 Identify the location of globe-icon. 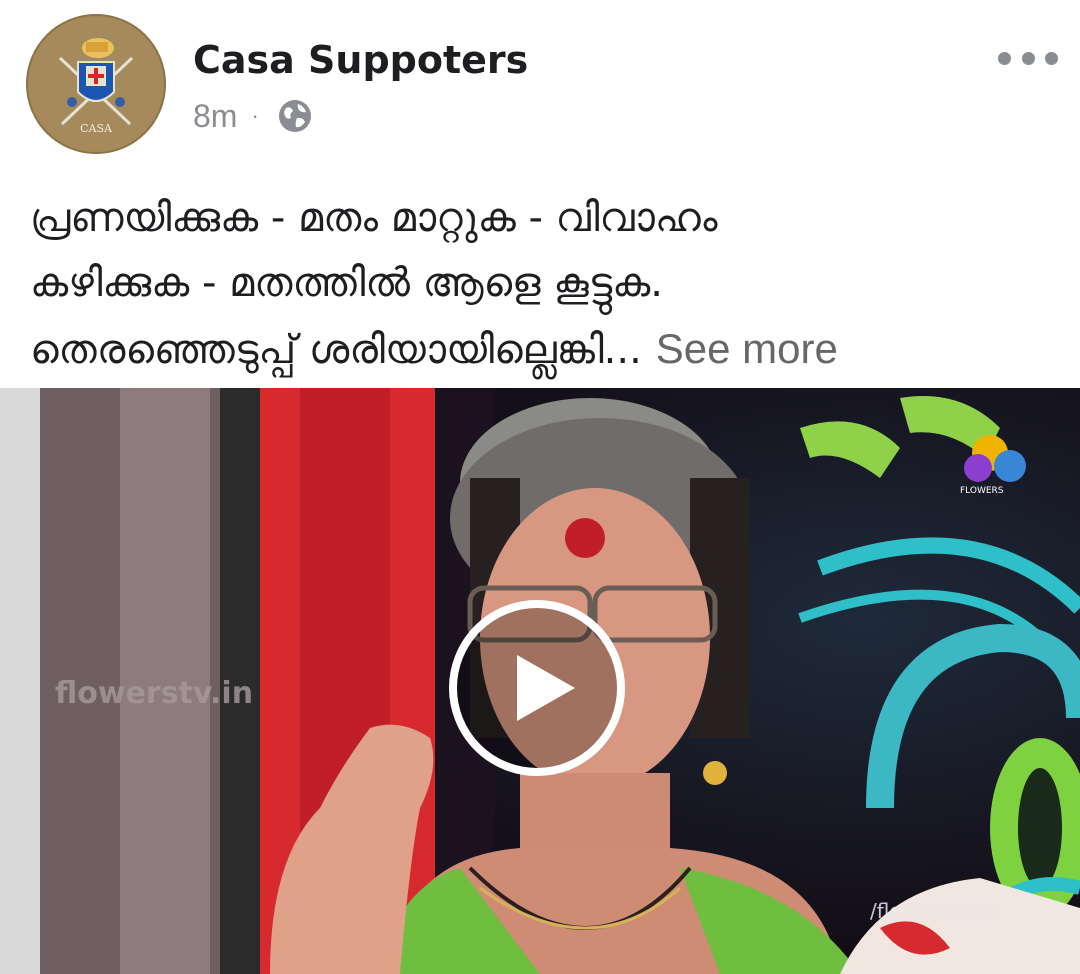
(295, 116).